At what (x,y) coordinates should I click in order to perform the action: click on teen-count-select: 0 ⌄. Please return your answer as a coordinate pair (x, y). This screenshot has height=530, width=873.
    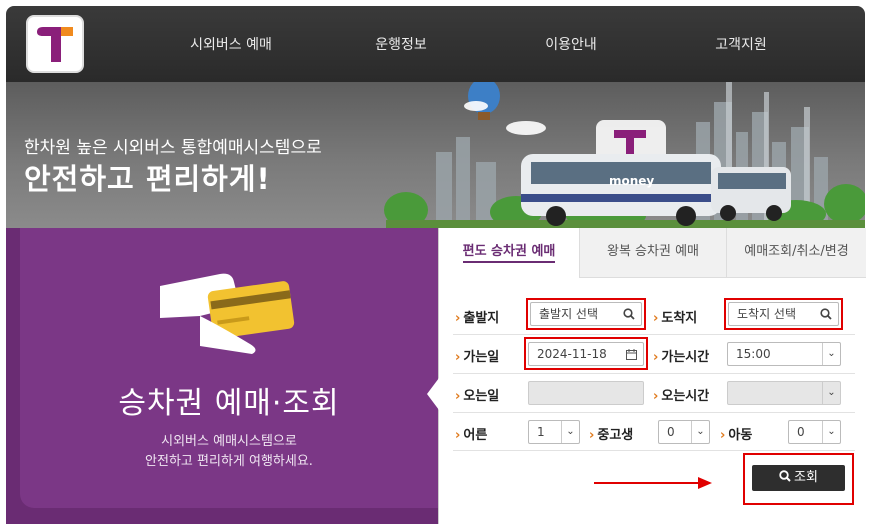
    Looking at the image, I should click on (684, 432).